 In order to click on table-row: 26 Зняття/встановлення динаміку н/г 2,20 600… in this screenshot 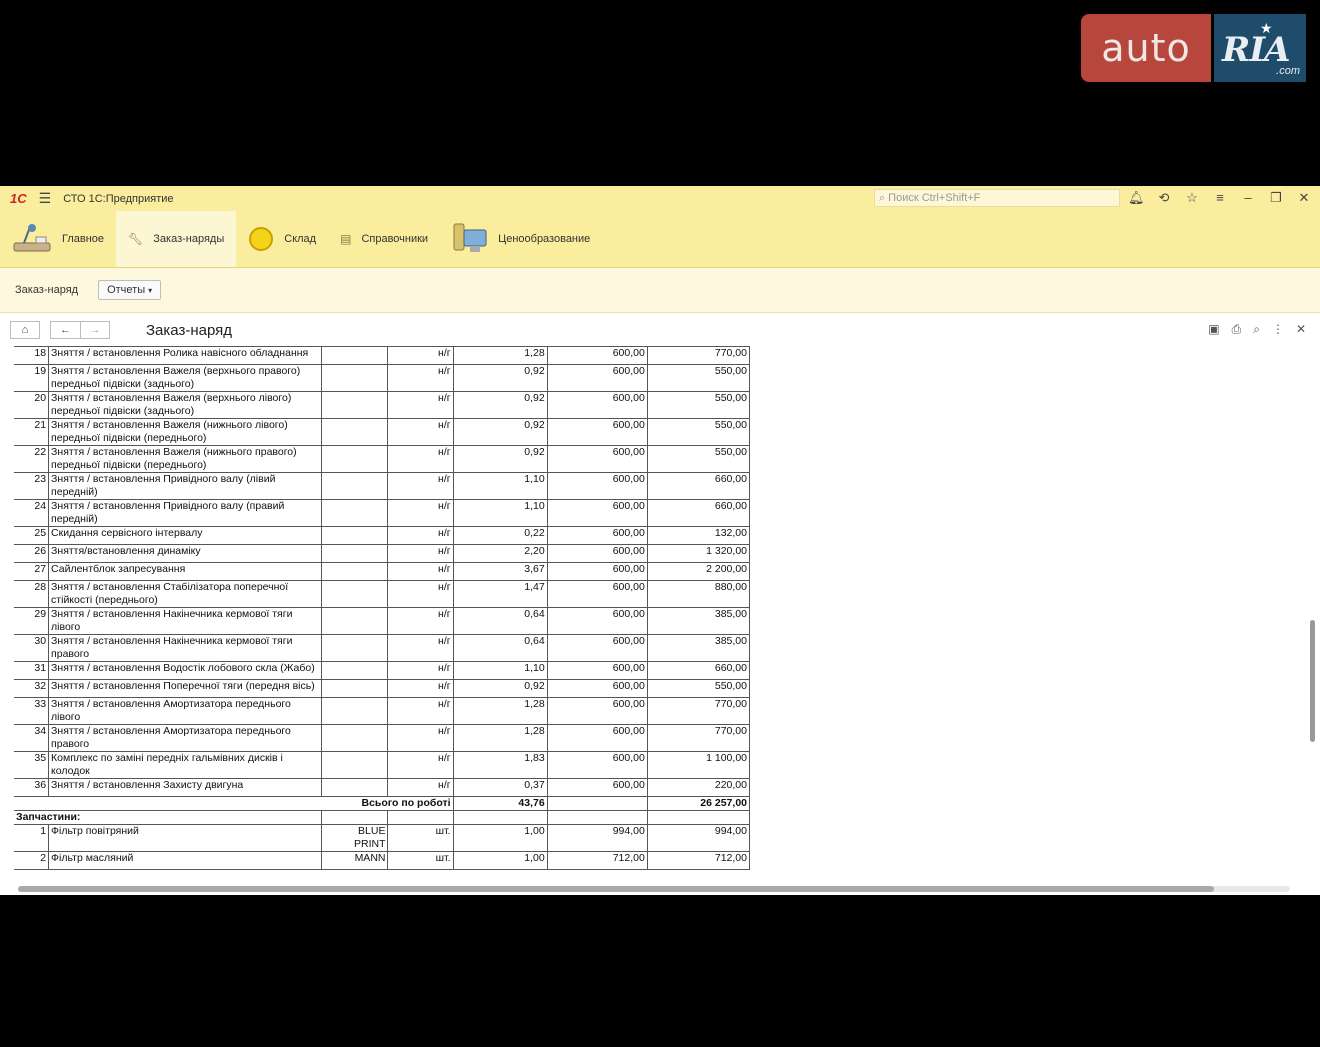, I will do `click(382, 553)`.